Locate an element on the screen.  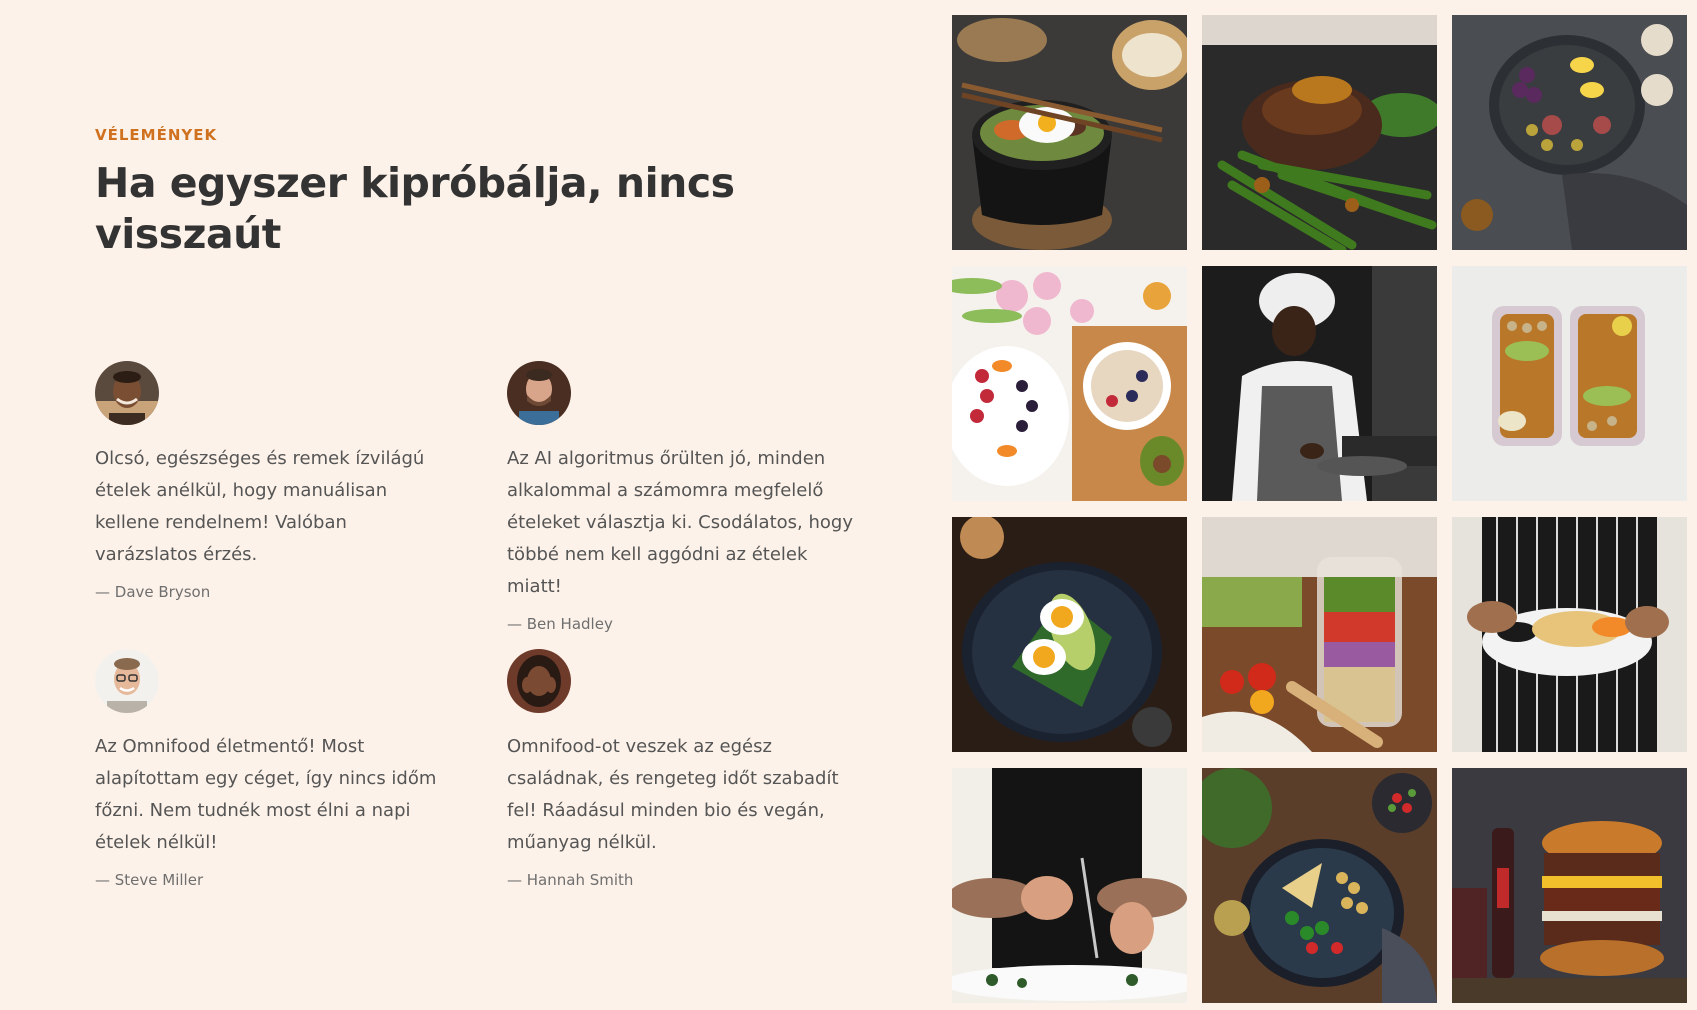
testimonial-author: — Steve Miller is located at coordinates (149, 880).